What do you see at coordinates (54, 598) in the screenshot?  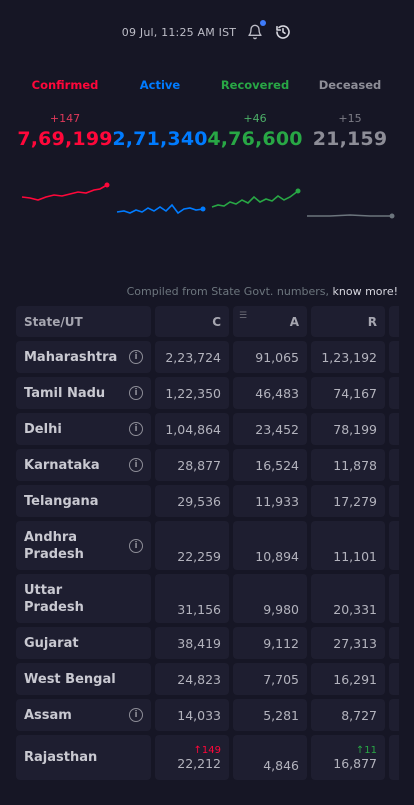 I see `state-name: Uttar Pradesh` at bounding box center [54, 598].